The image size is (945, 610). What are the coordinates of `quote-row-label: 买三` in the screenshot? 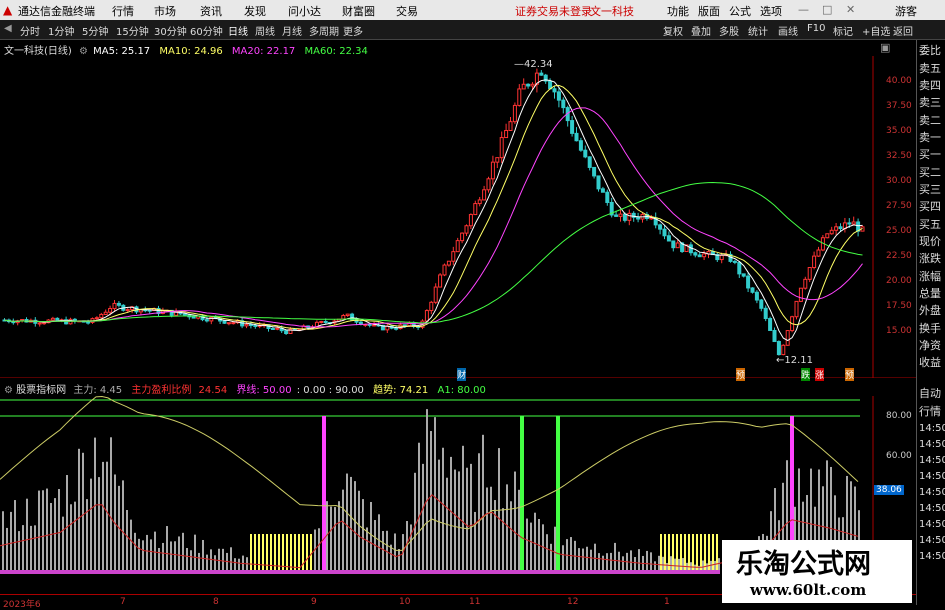 It's located at (930, 189).